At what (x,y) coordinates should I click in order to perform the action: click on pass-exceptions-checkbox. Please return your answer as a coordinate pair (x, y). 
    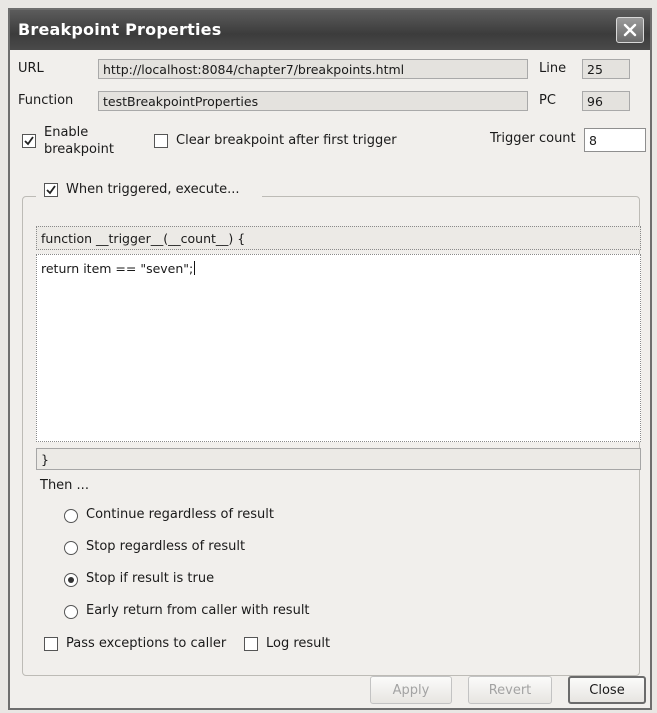
    Looking at the image, I should click on (51, 644).